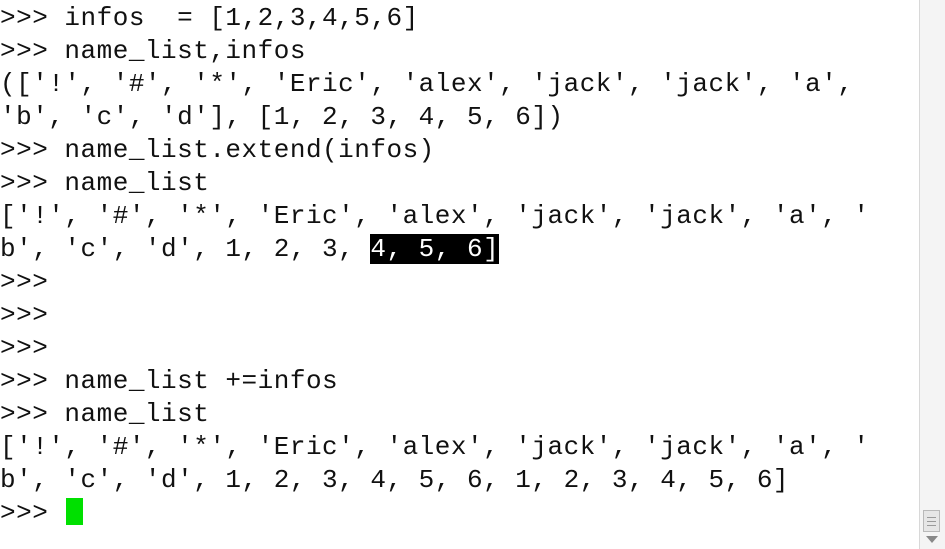 This screenshot has width=945, height=549. I want to click on text-cursor, so click(75, 511).